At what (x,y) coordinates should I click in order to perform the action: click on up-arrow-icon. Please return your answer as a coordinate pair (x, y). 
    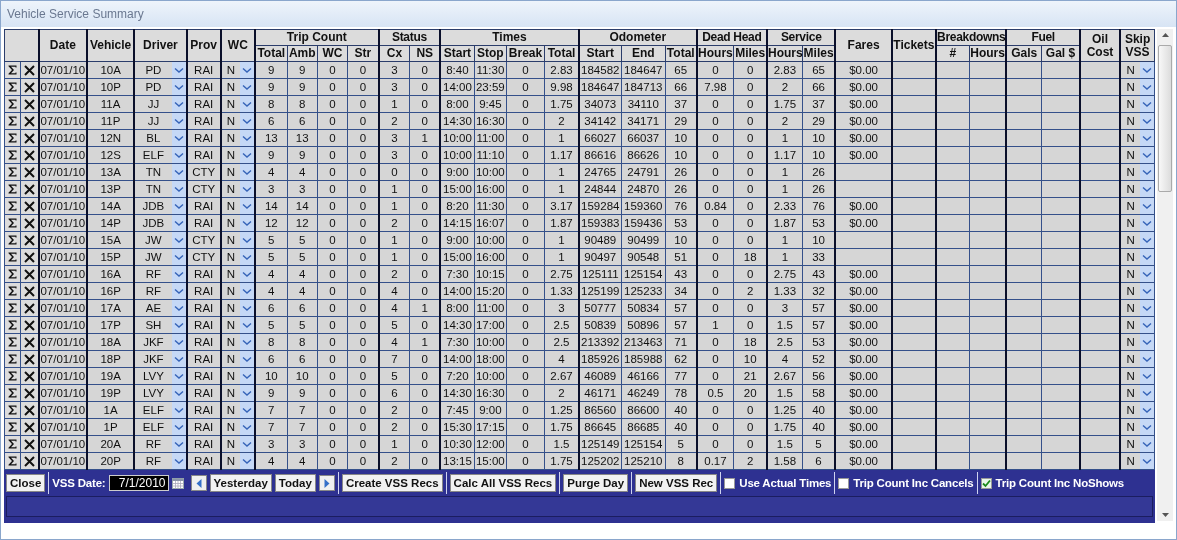
    Looking at the image, I should click on (1165, 35).